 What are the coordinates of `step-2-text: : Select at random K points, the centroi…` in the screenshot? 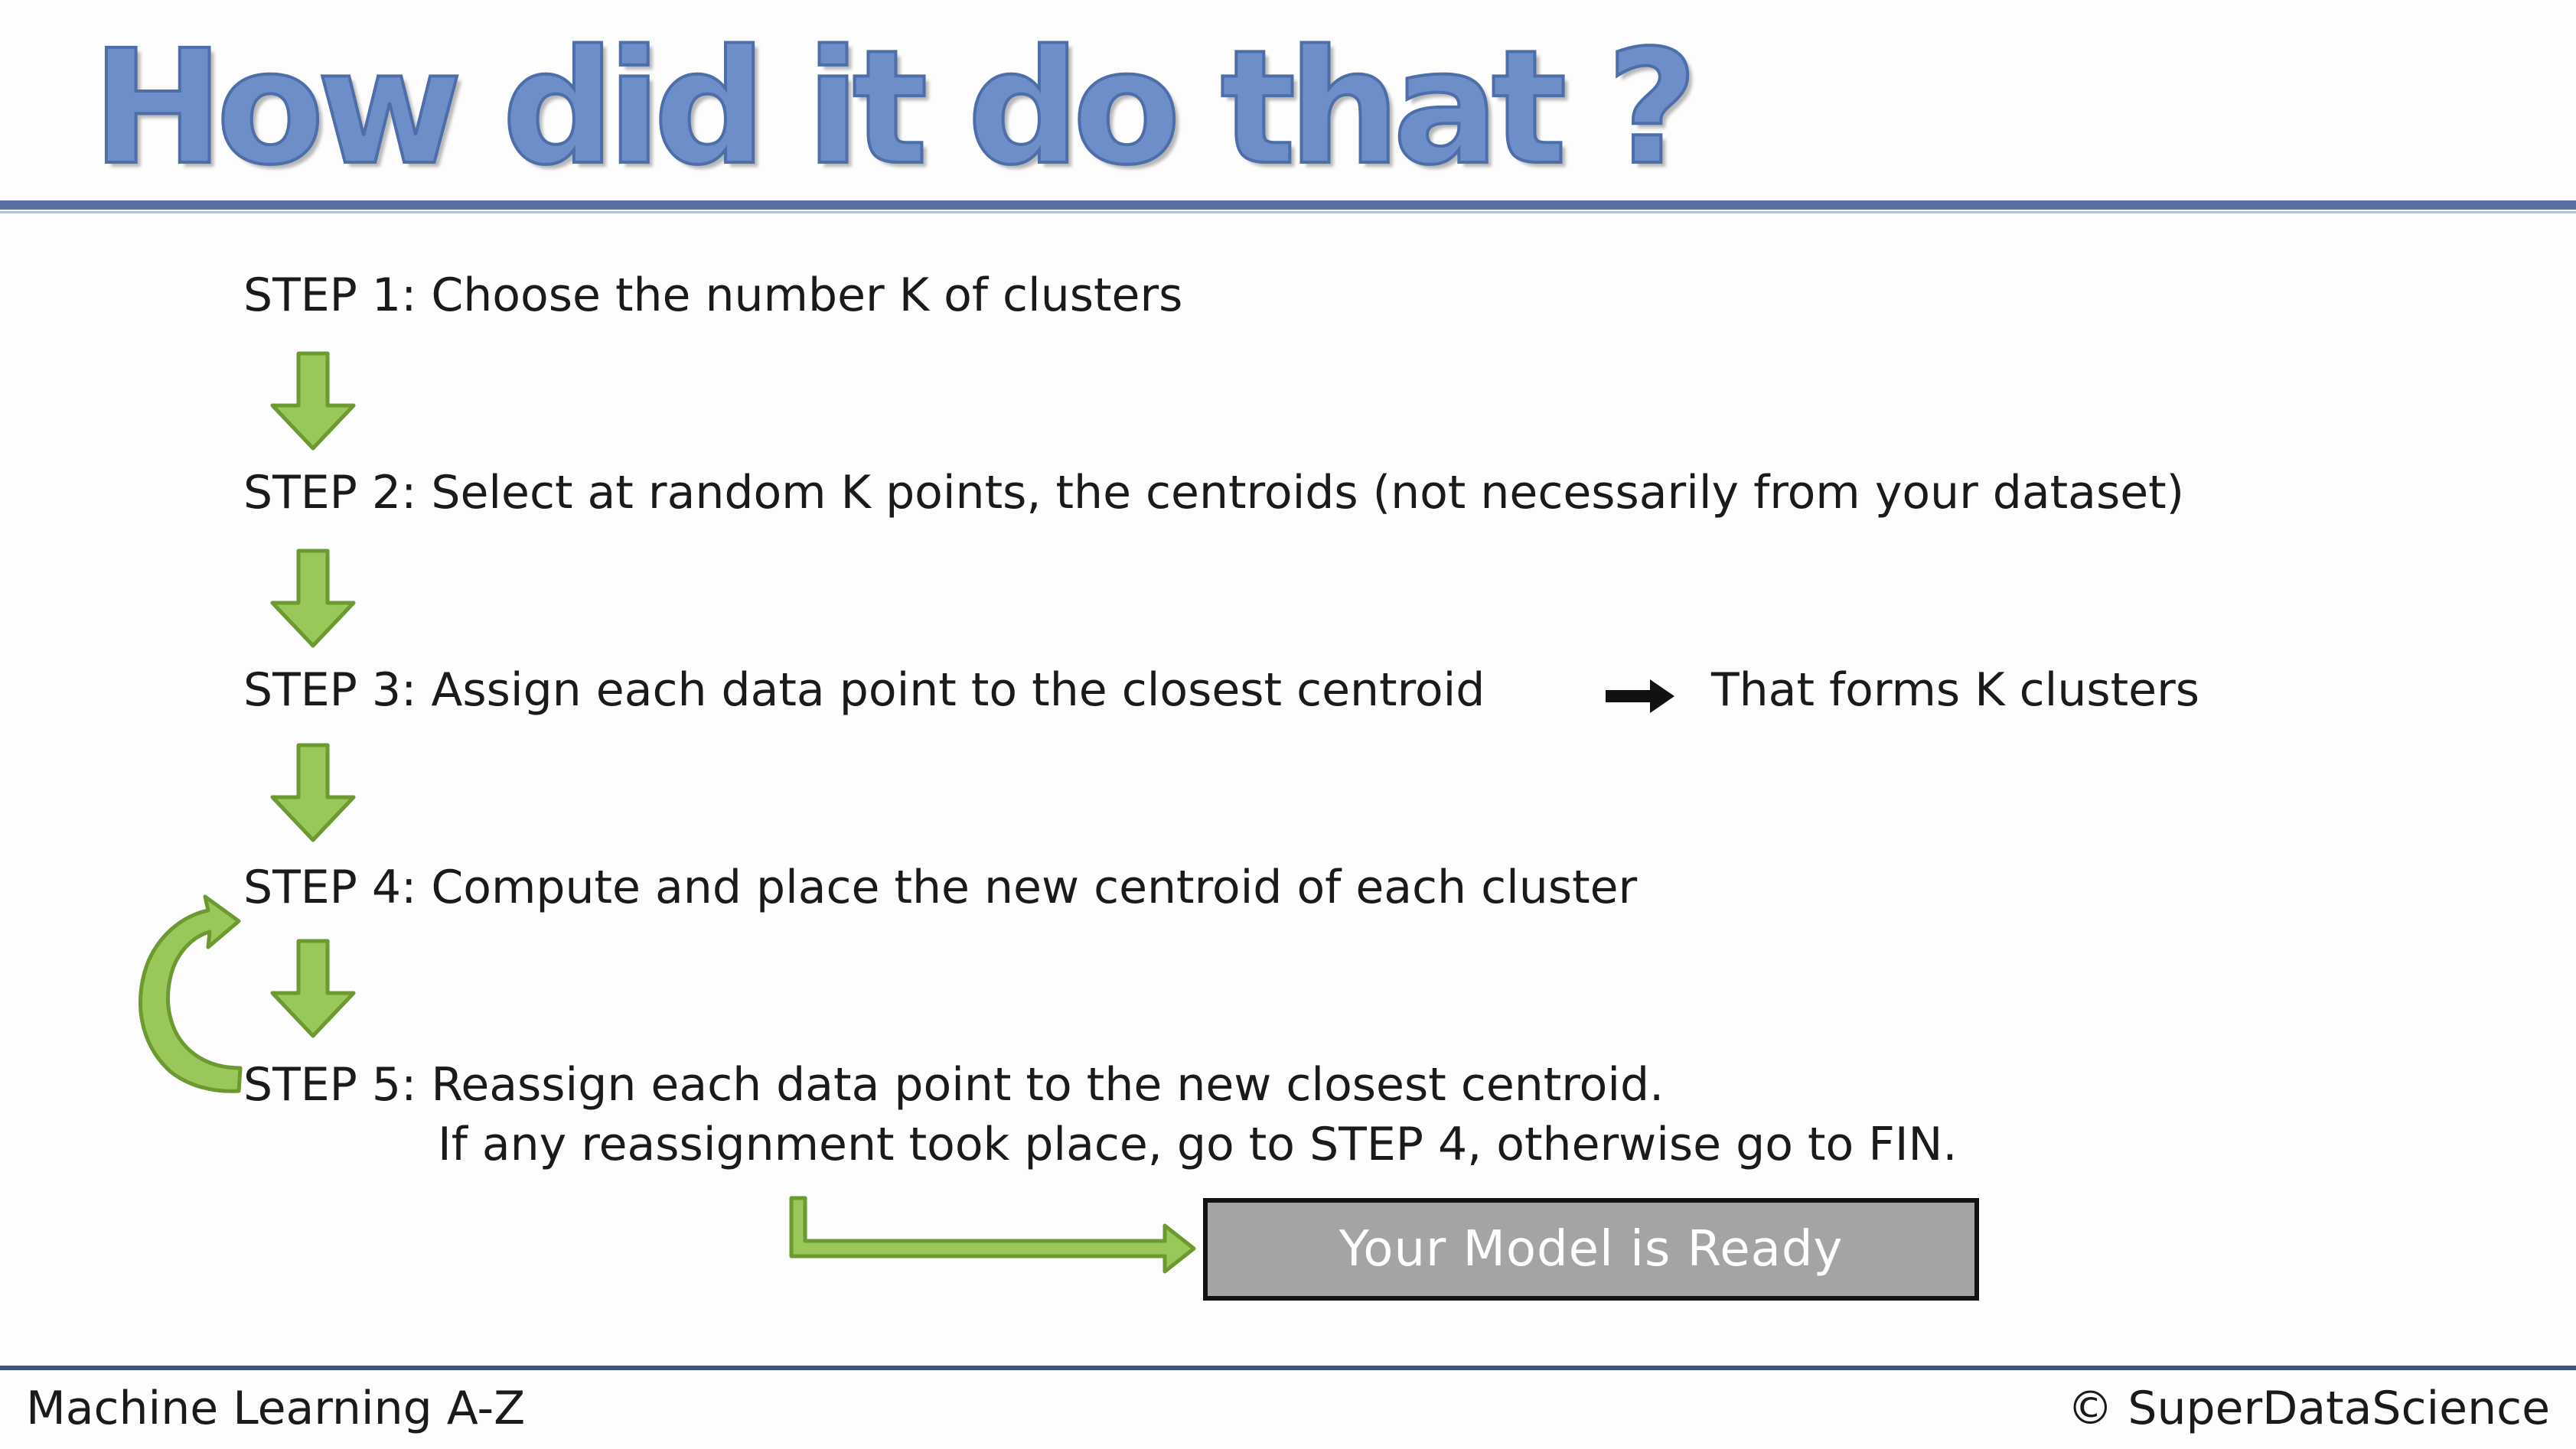 It's located at (1293, 492).